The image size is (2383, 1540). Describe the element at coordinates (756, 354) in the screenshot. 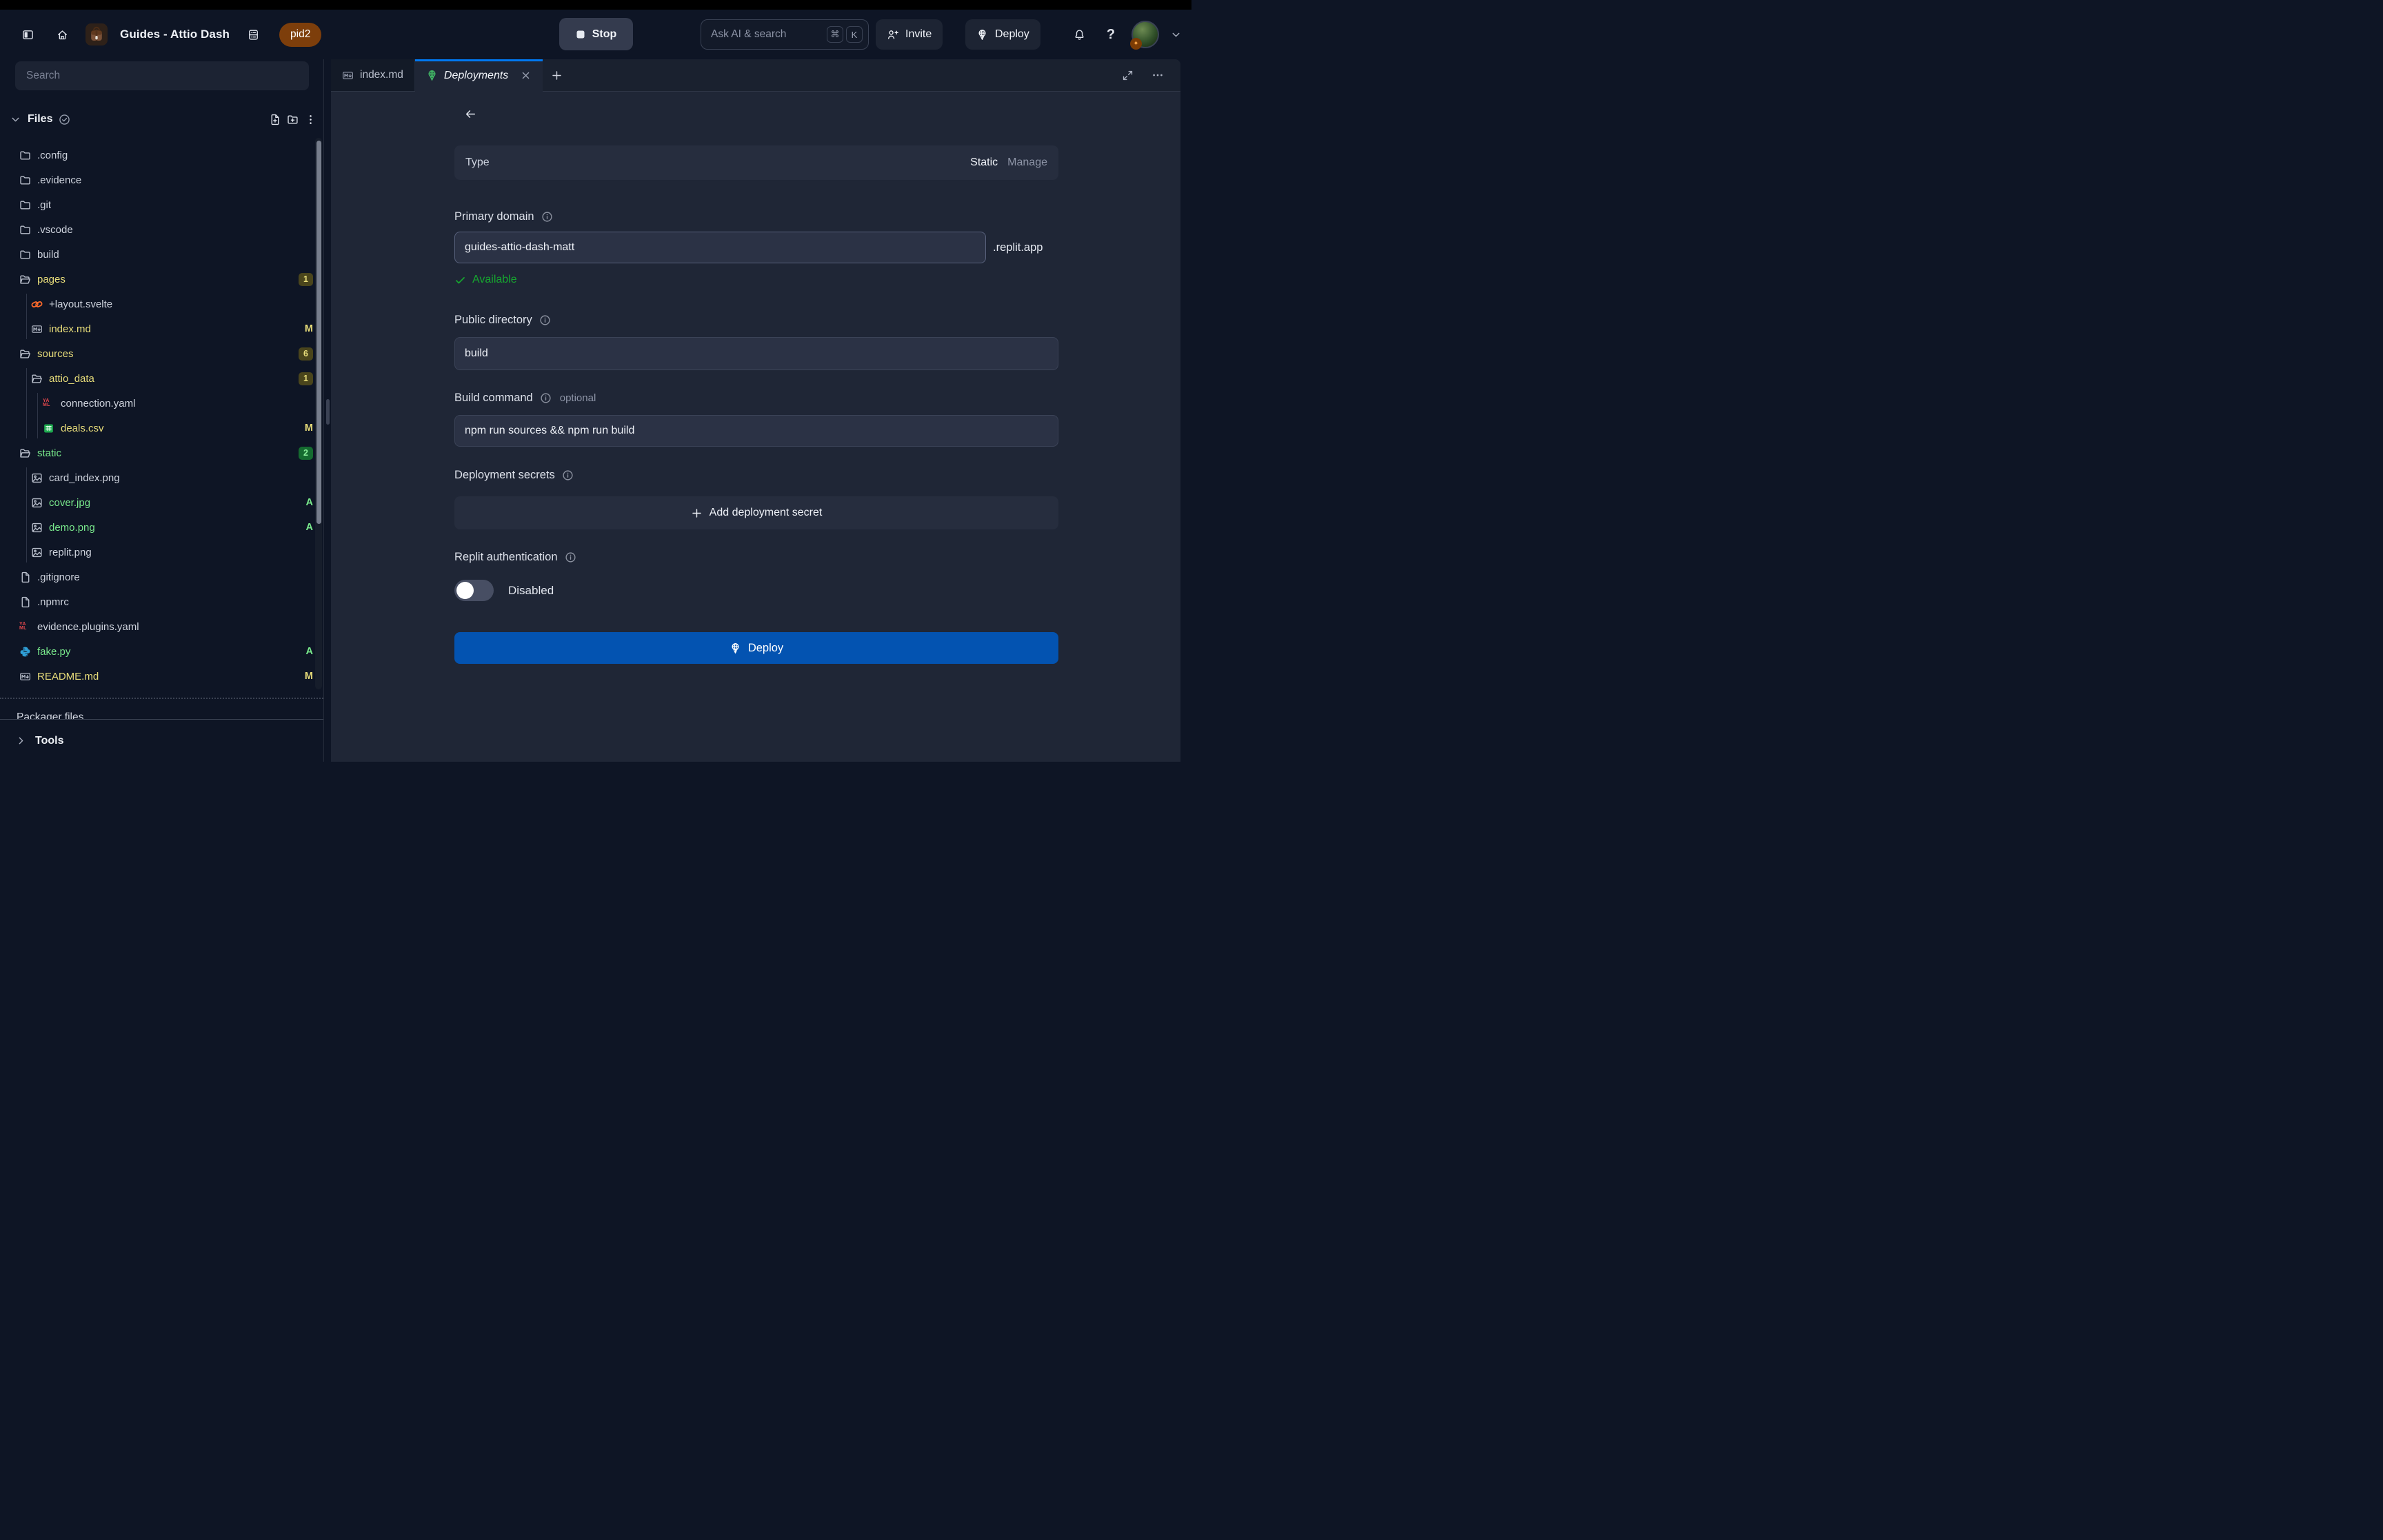

I see `public-directory-input: build` at that location.